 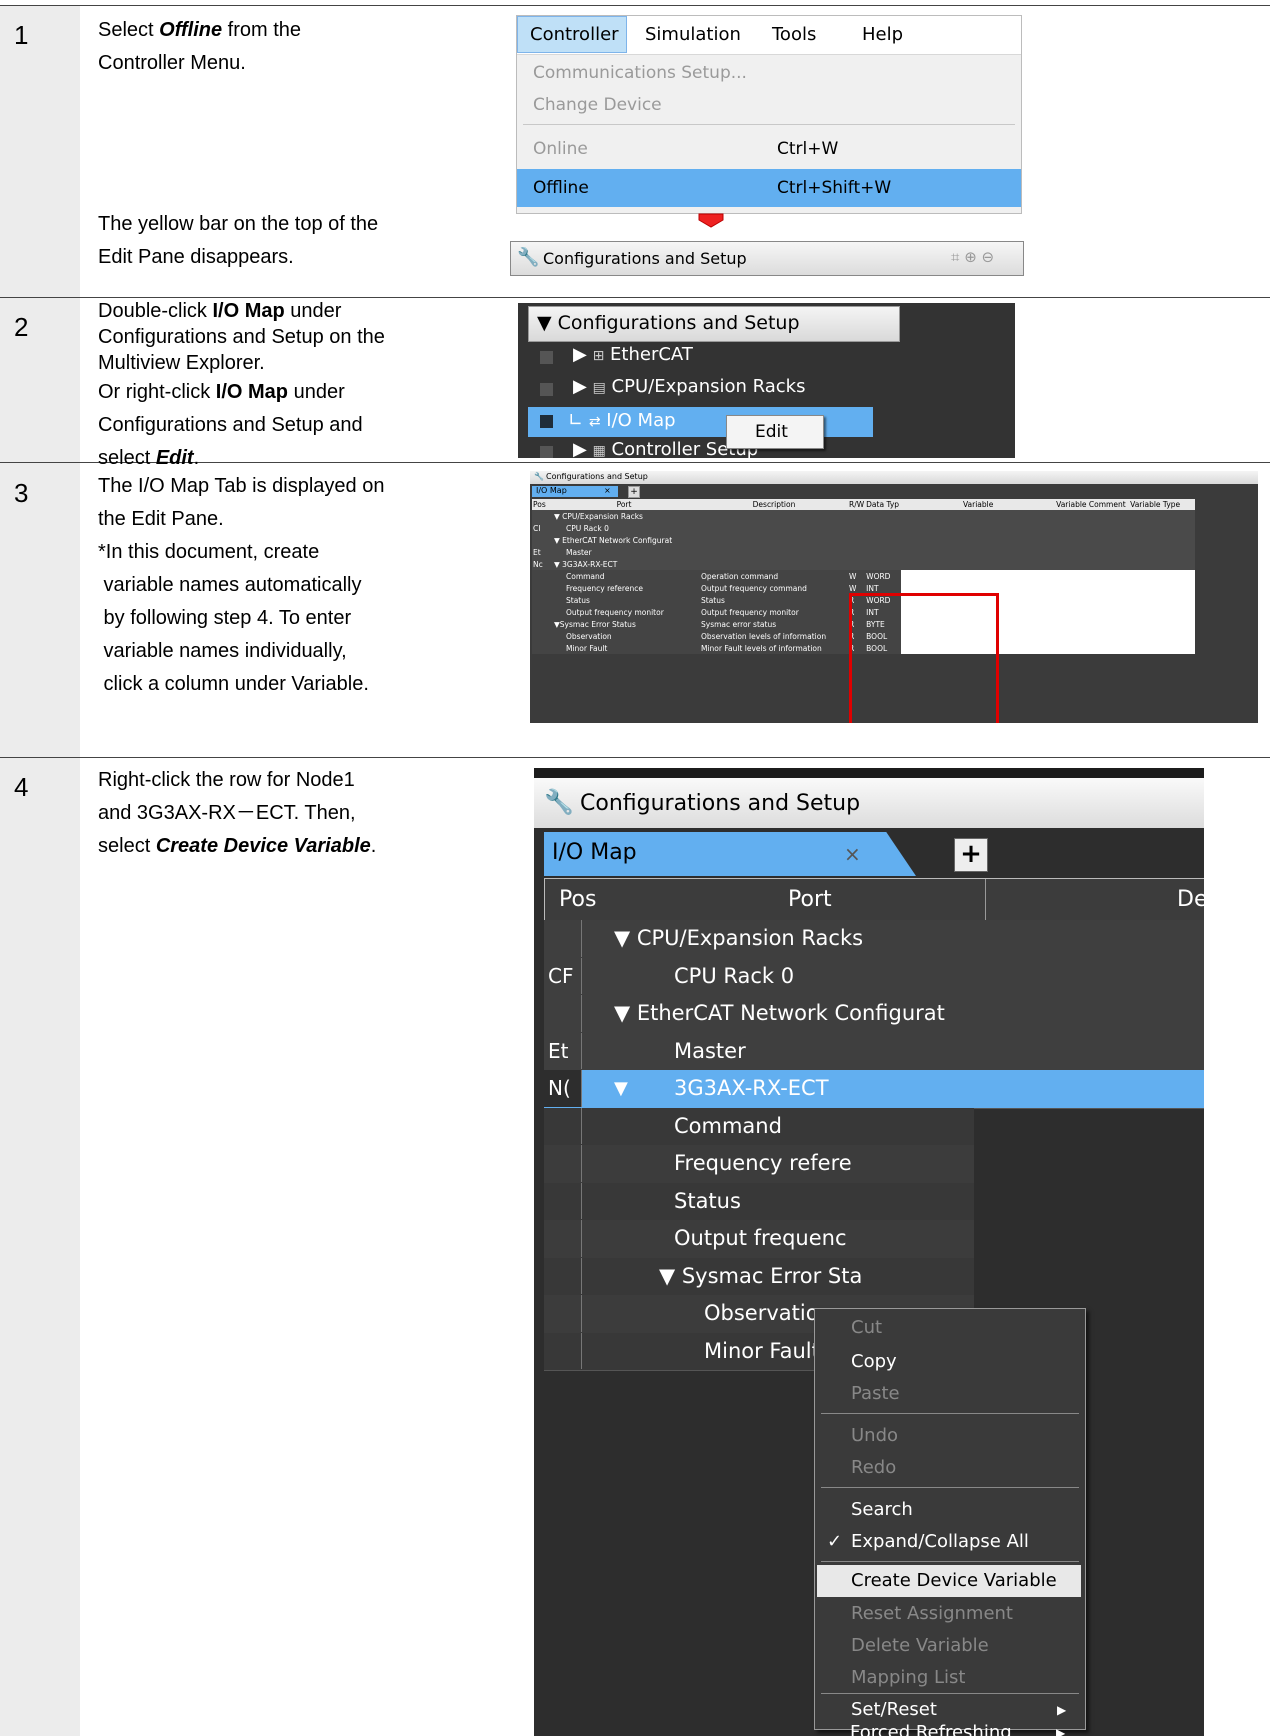 What do you see at coordinates (769, 150) in the screenshot?
I see `menu-item-online: Online Ctrl+W` at bounding box center [769, 150].